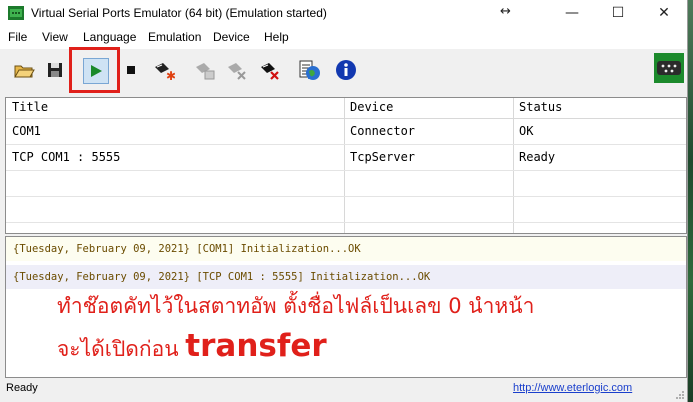 The image size is (693, 402). What do you see at coordinates (55, 70) in the screenshot?
I see `save-icon` at bounding box center [55, 70].